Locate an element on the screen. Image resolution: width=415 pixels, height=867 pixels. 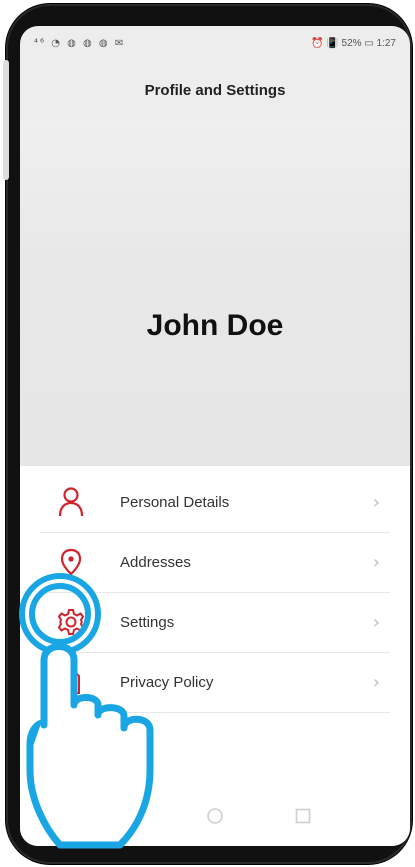
menu-item-addresses: Addresses › is located at coordinates (215, 562).